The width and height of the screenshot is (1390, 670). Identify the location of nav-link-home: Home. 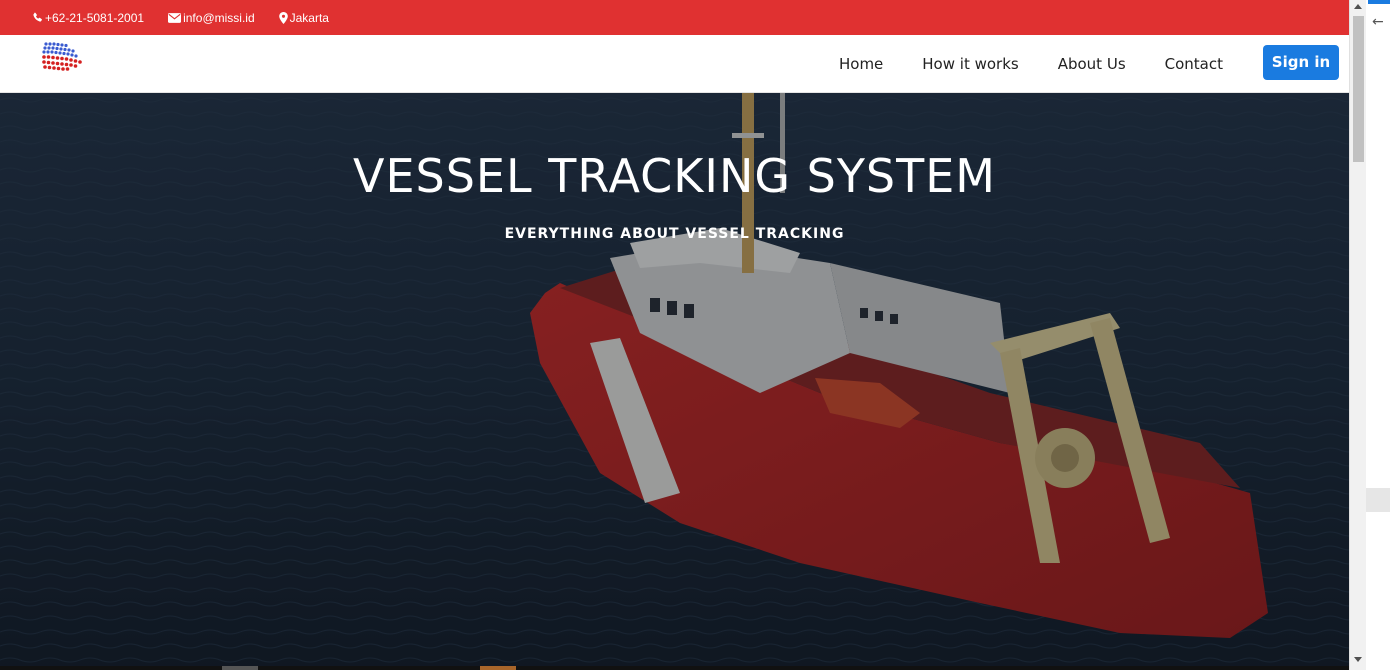
(861, 64).